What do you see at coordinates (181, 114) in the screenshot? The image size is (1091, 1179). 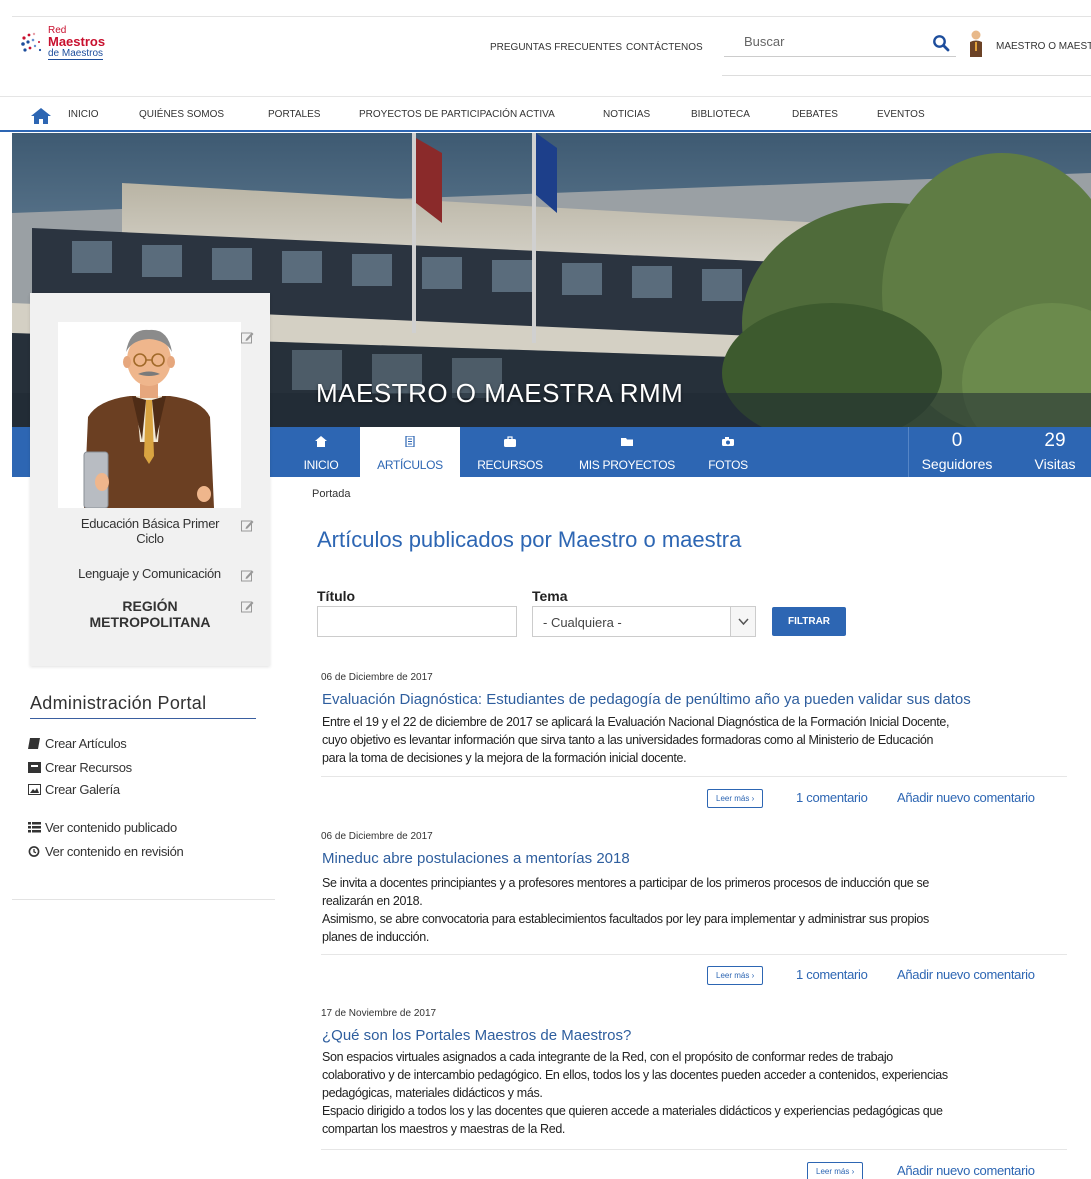 I see `nav-quienes-somos: QUIÉNES SOMOS` at bounding box center [181, 114].